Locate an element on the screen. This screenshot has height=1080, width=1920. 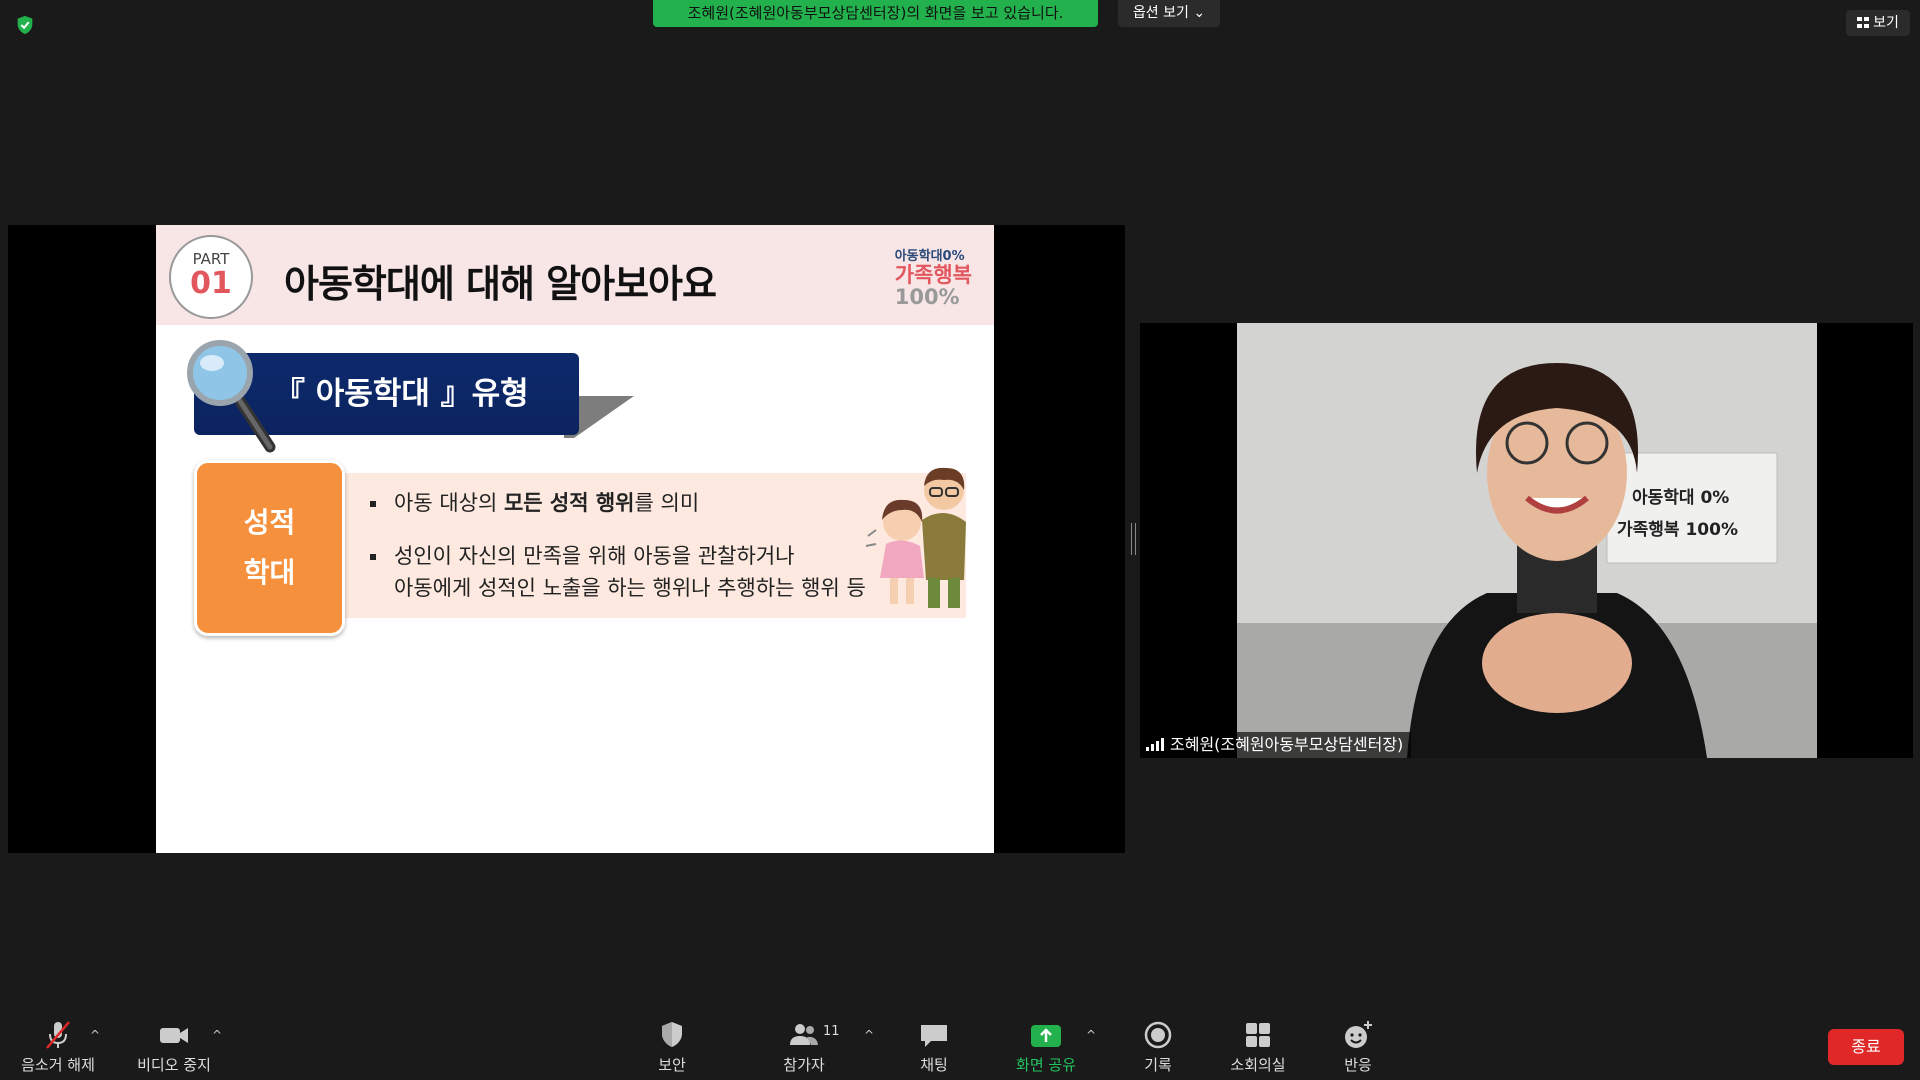
participants-count: 11 is located at coordinates (831, 1031).